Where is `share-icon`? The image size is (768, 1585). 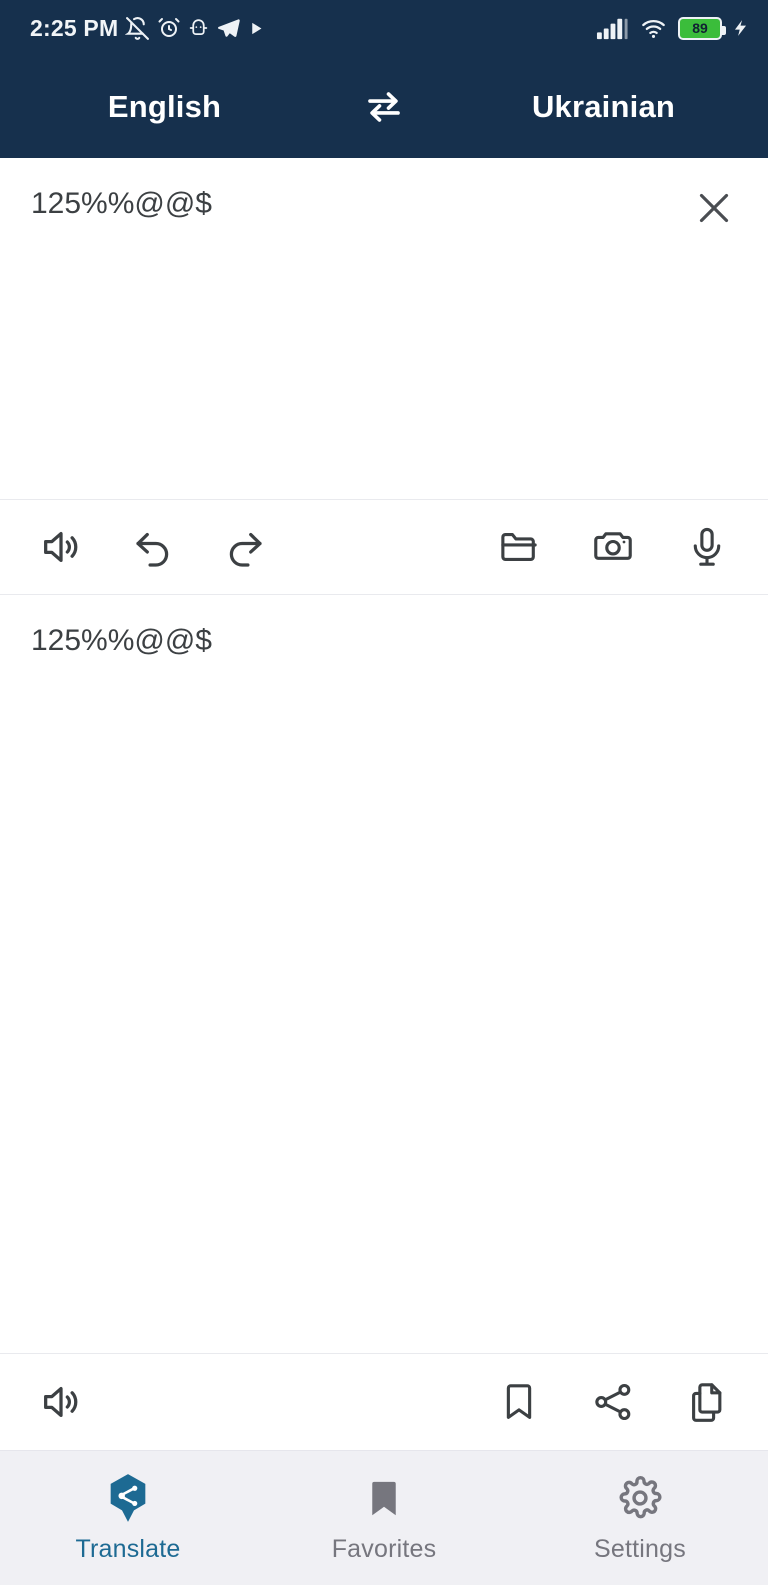
share-icon is located at coordinates (613, 1402).